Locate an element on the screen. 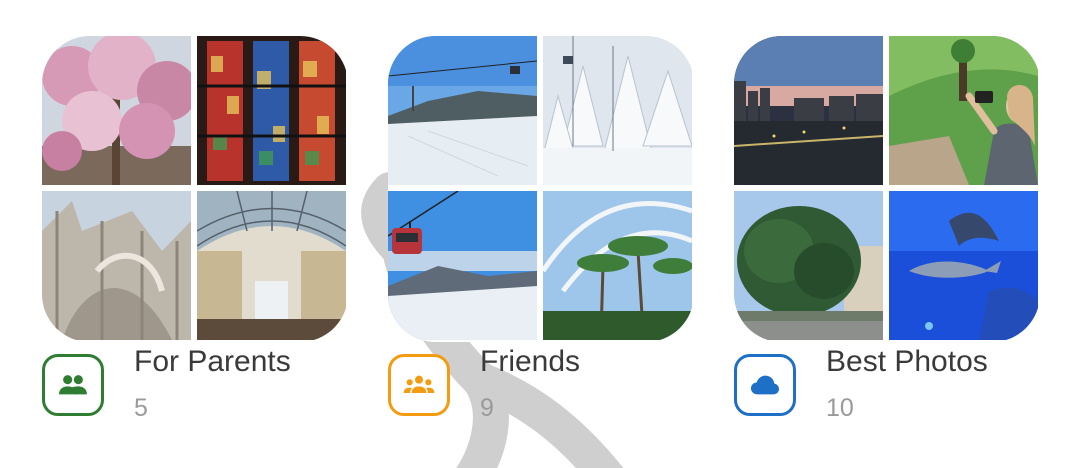  people-icon is located at coordinates (73, 385).